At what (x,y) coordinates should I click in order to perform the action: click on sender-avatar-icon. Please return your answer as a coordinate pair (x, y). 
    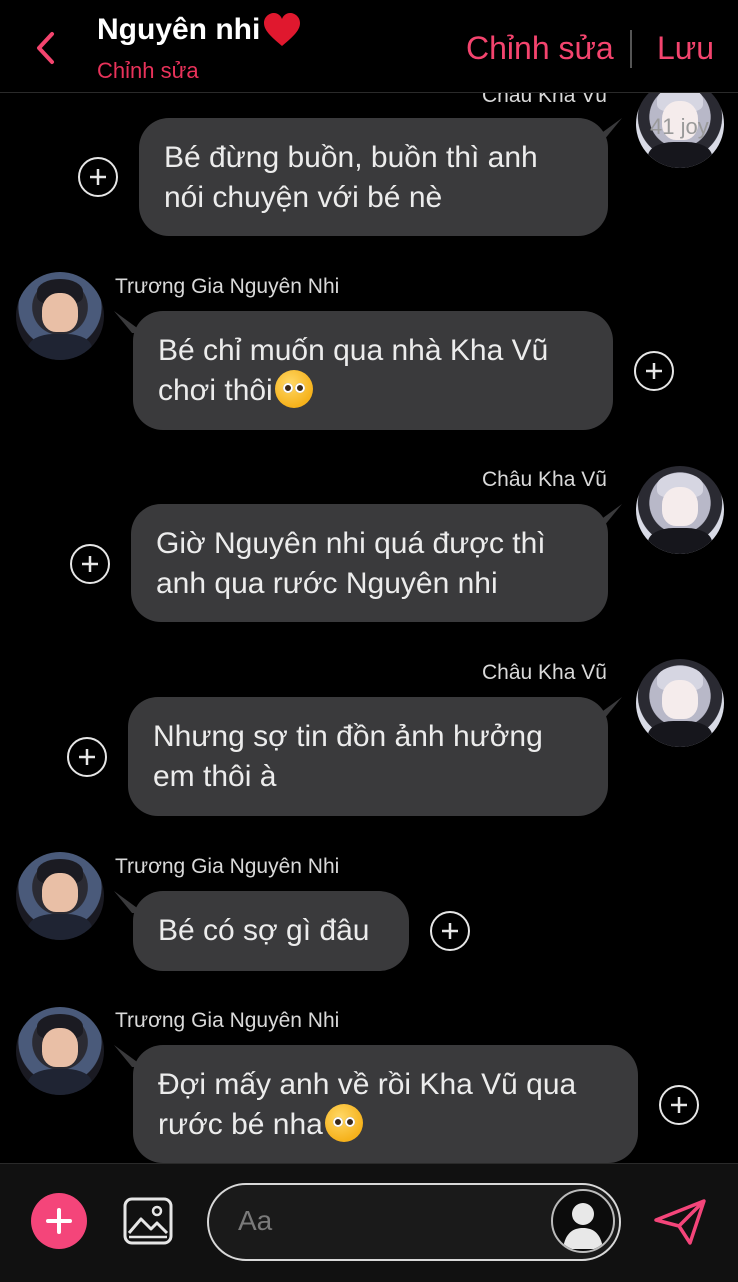
    Looking at the image, I should click on (583, 1221).